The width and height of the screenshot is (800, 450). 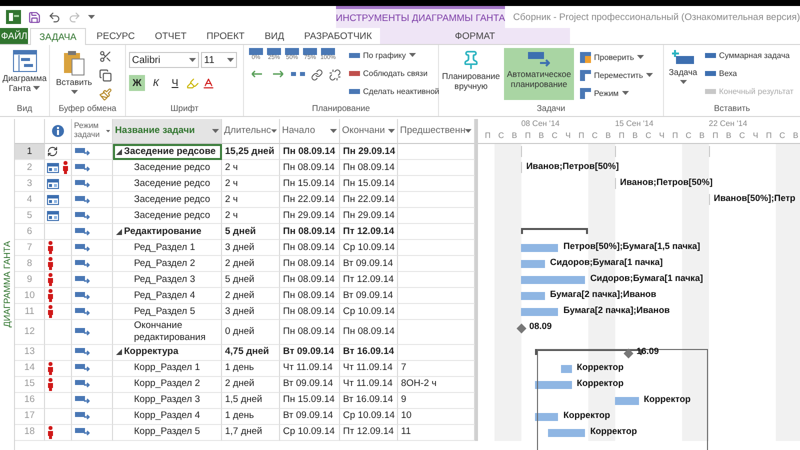 What do you see at coordinates (258, 74) in the screenshot?
I see `outdent-icon` at bounding box center [258, 74].